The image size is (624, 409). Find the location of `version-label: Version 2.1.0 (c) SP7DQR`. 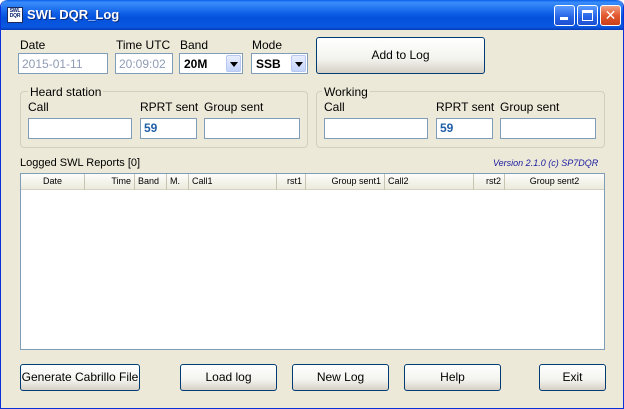

version-label: Version 2.1.0 (c) SP7DQR is located at coordinates (546, 163).